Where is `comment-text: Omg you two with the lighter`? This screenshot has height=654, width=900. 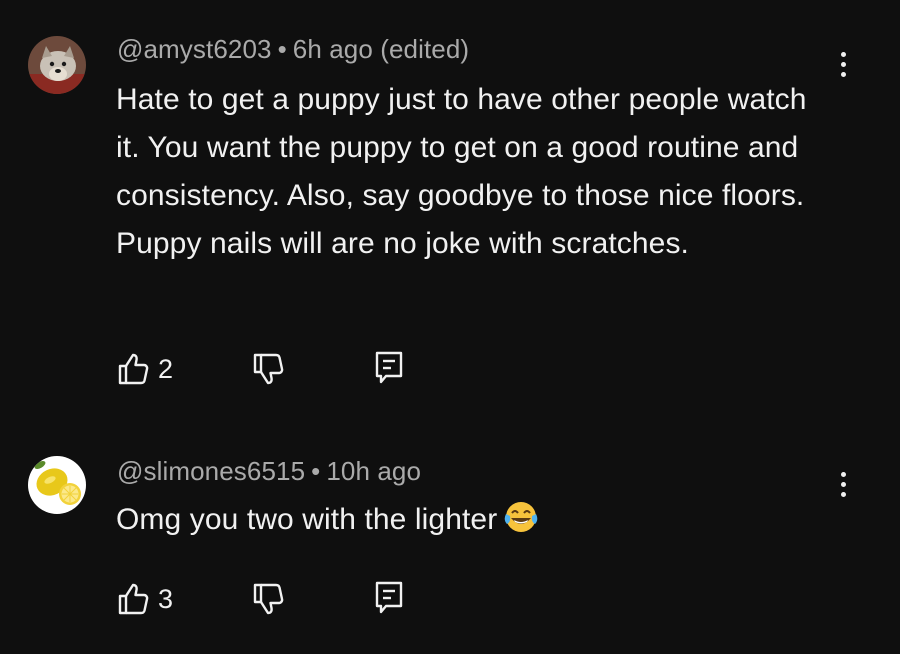
comment-text: Omg you two with the lighter is located at coordinates (476, 522).